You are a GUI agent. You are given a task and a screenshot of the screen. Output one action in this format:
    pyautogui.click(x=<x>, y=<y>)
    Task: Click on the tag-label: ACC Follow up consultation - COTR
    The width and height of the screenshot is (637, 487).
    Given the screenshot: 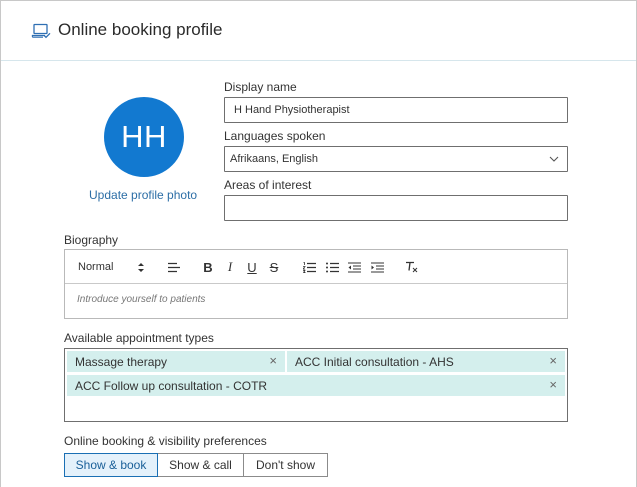 What is the action you would take?
    pyautogui.click(x=171, y=385)
    